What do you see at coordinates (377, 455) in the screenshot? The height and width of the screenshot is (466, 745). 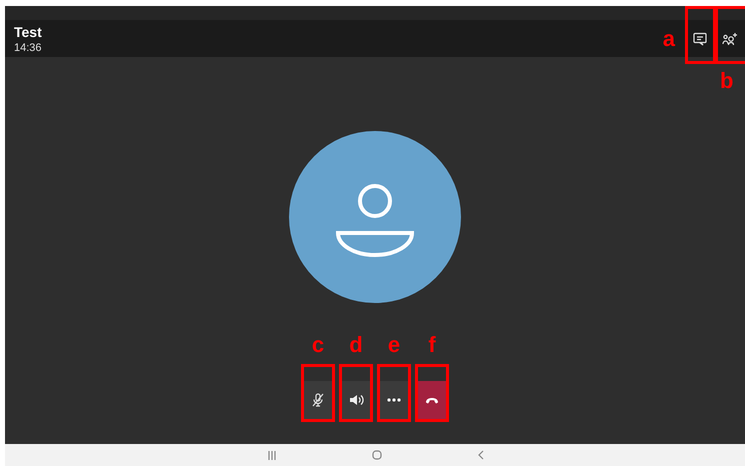 I see `home-icon` at bounding box center [377, 455].